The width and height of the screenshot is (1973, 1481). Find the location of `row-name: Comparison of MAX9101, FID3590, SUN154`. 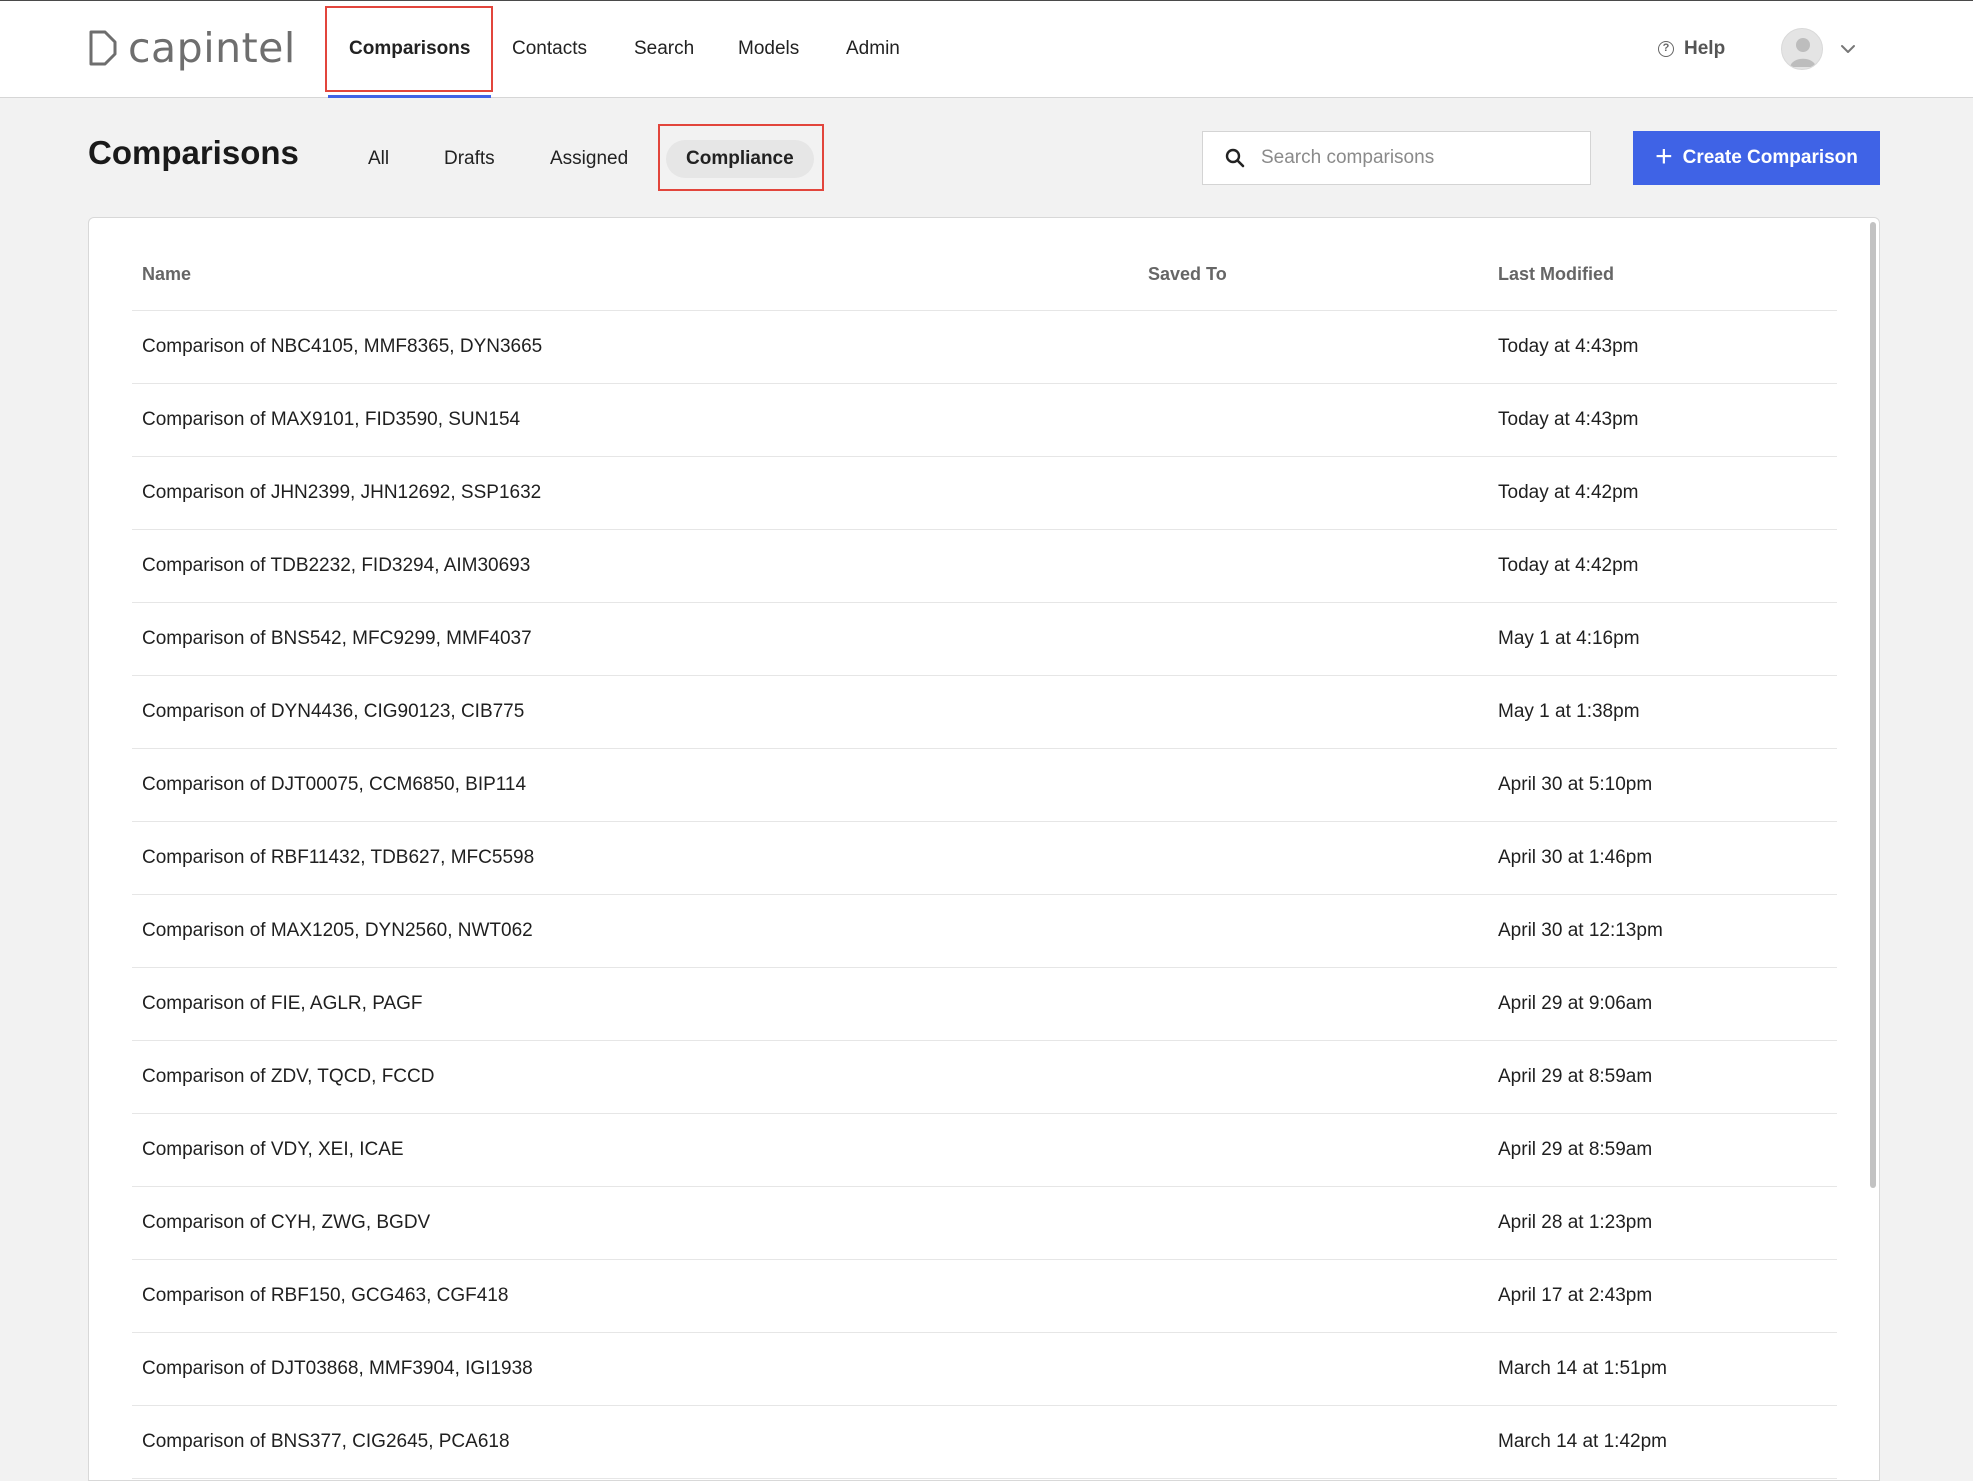

row-name: Comparison of MAX9101, FID3590, SUN154 is located at coordinates (331, 419).